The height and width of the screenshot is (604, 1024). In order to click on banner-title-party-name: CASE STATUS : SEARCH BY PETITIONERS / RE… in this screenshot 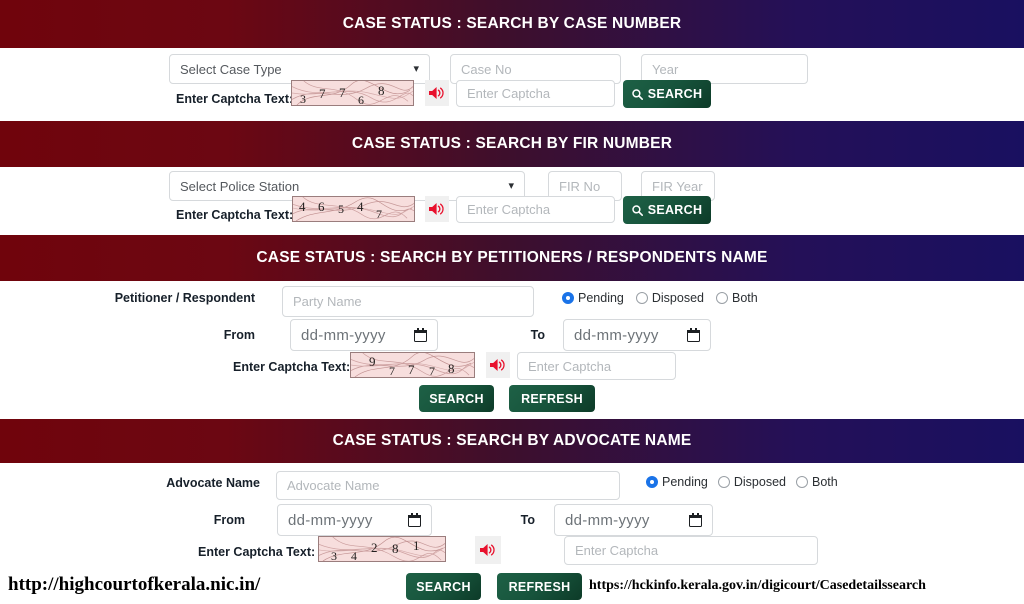, I will do `click(512, 257)`.